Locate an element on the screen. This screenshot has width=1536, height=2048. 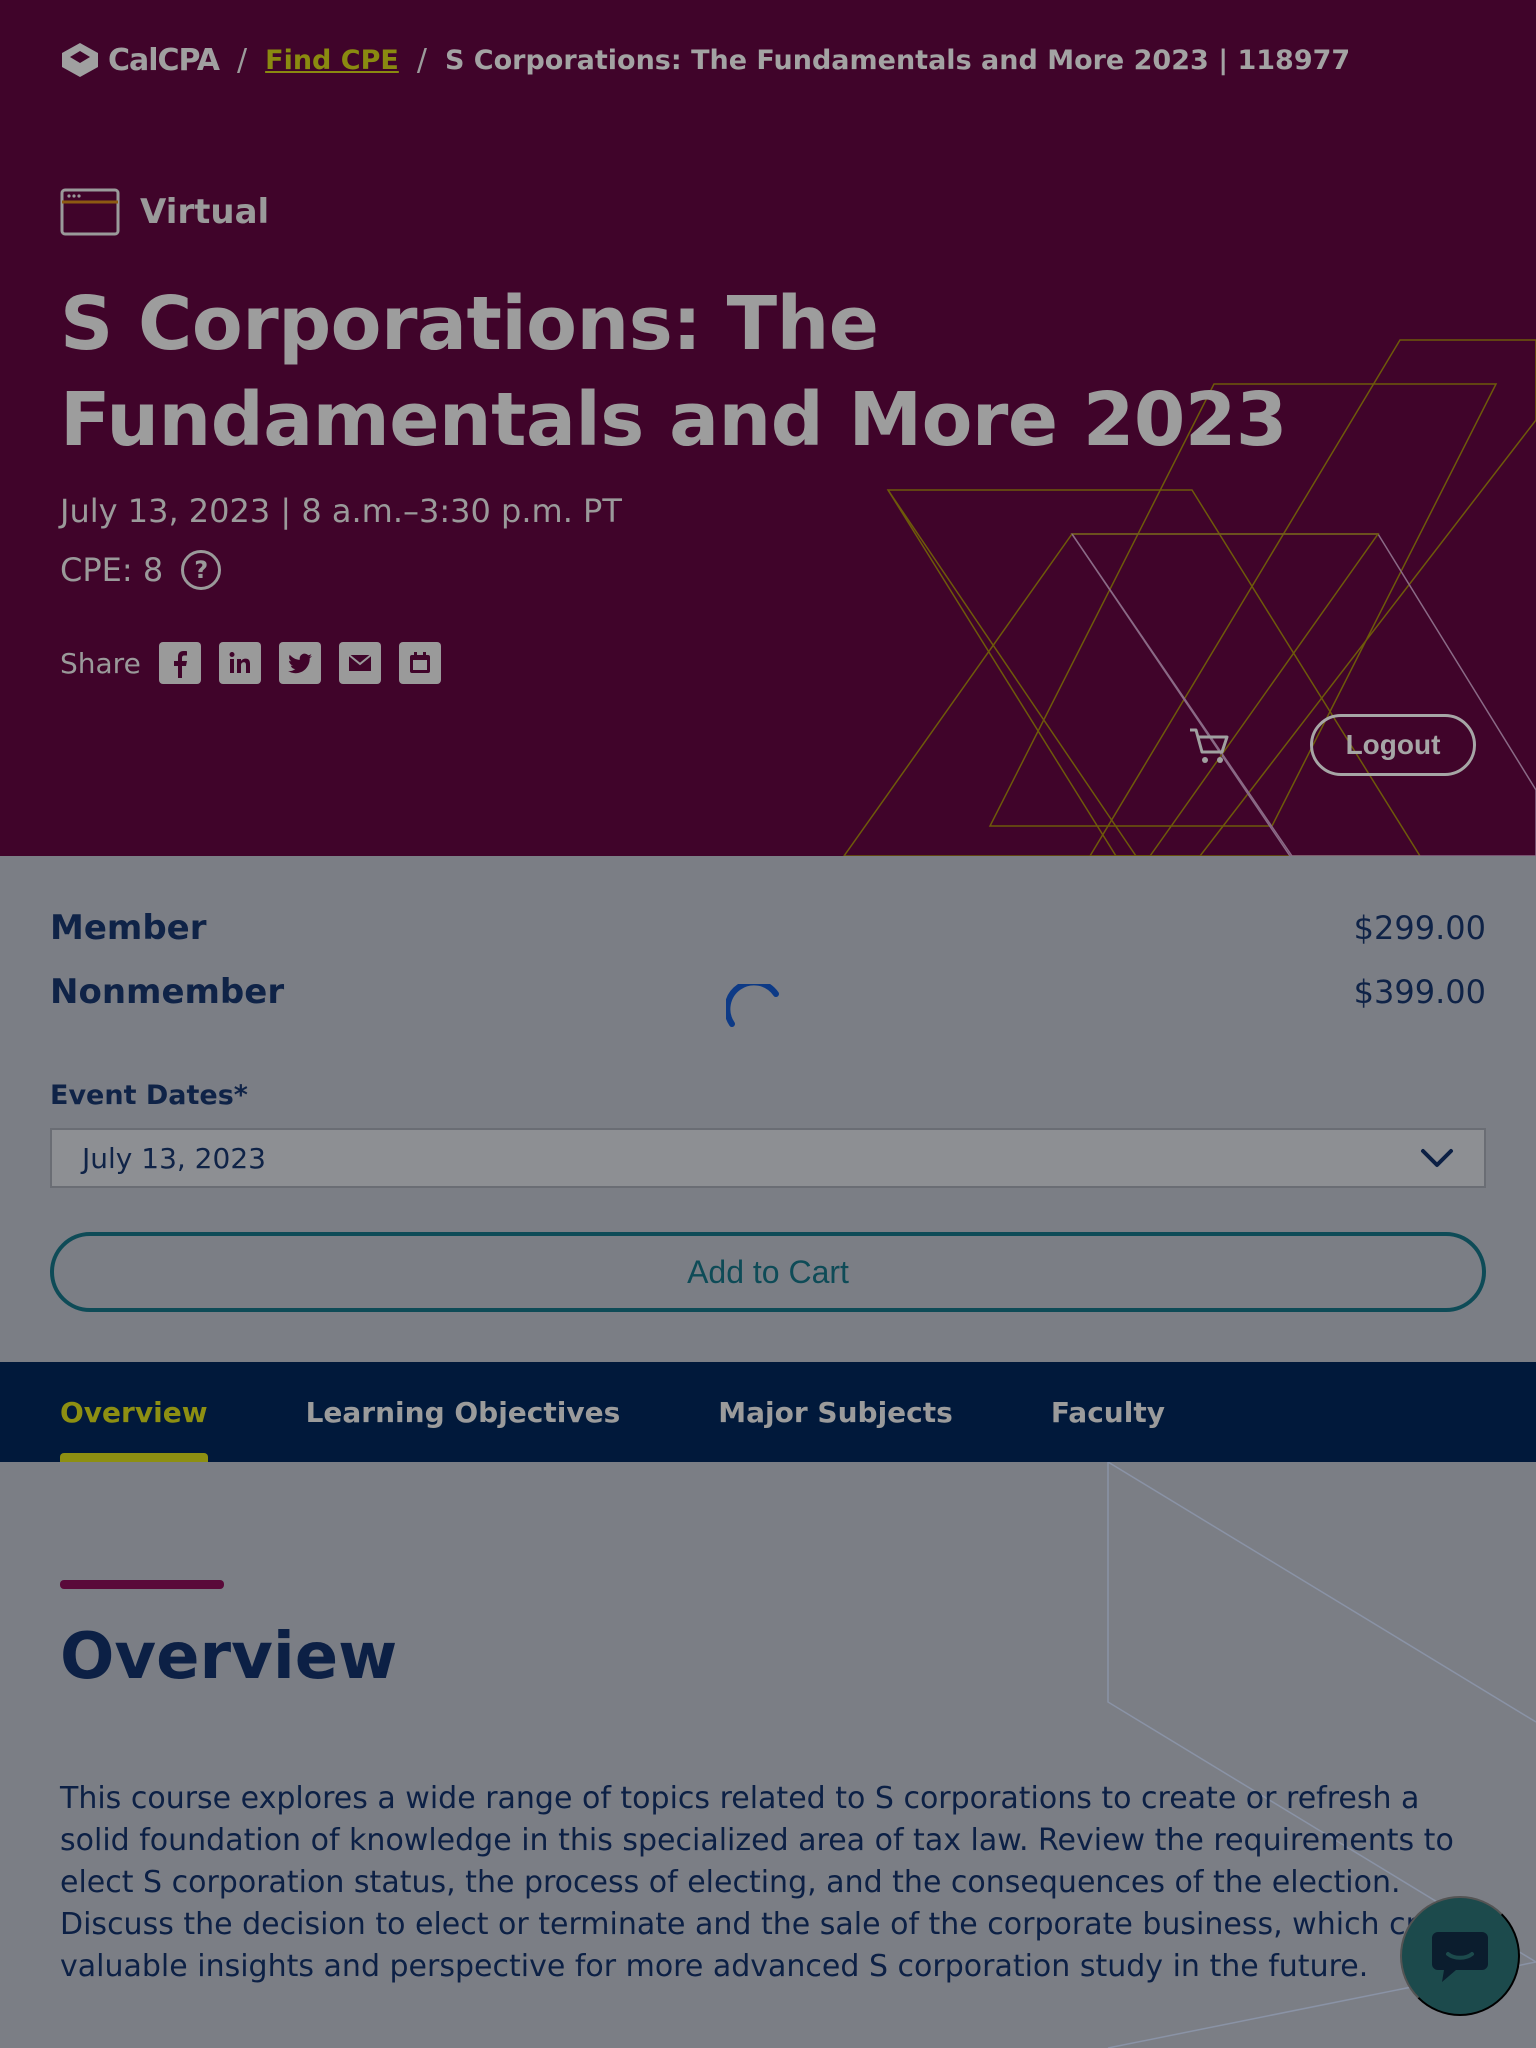
price-value: $399.00 is located at coordinates (1419, 992).